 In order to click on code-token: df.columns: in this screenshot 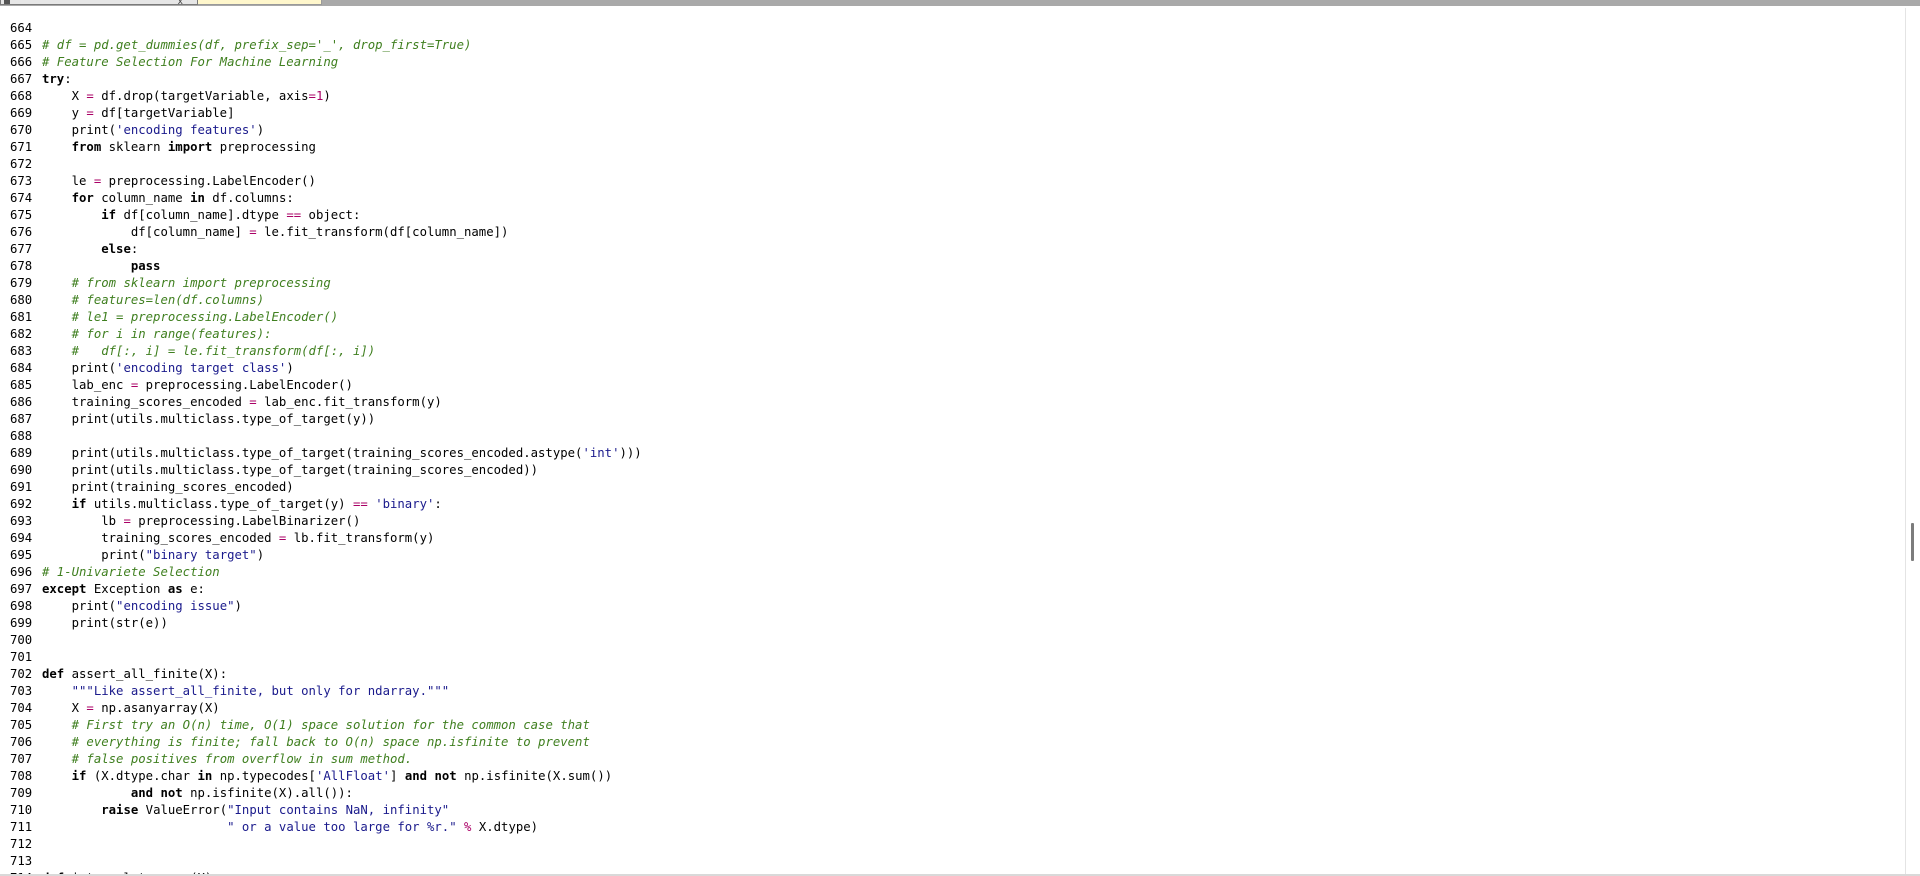, I will do `click(249, 198)`.